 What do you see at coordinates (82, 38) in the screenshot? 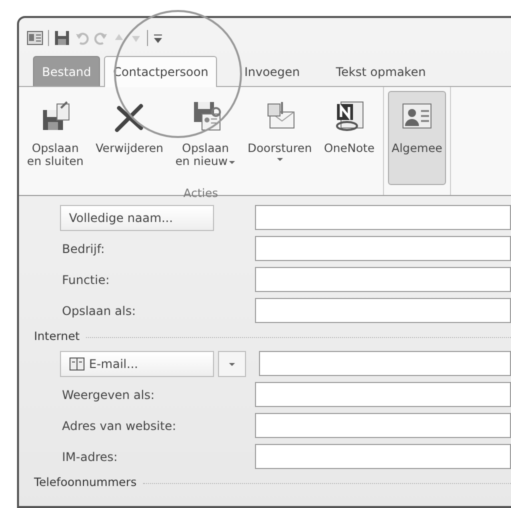
I see `undo-icon` at bounding box center [82, 38].